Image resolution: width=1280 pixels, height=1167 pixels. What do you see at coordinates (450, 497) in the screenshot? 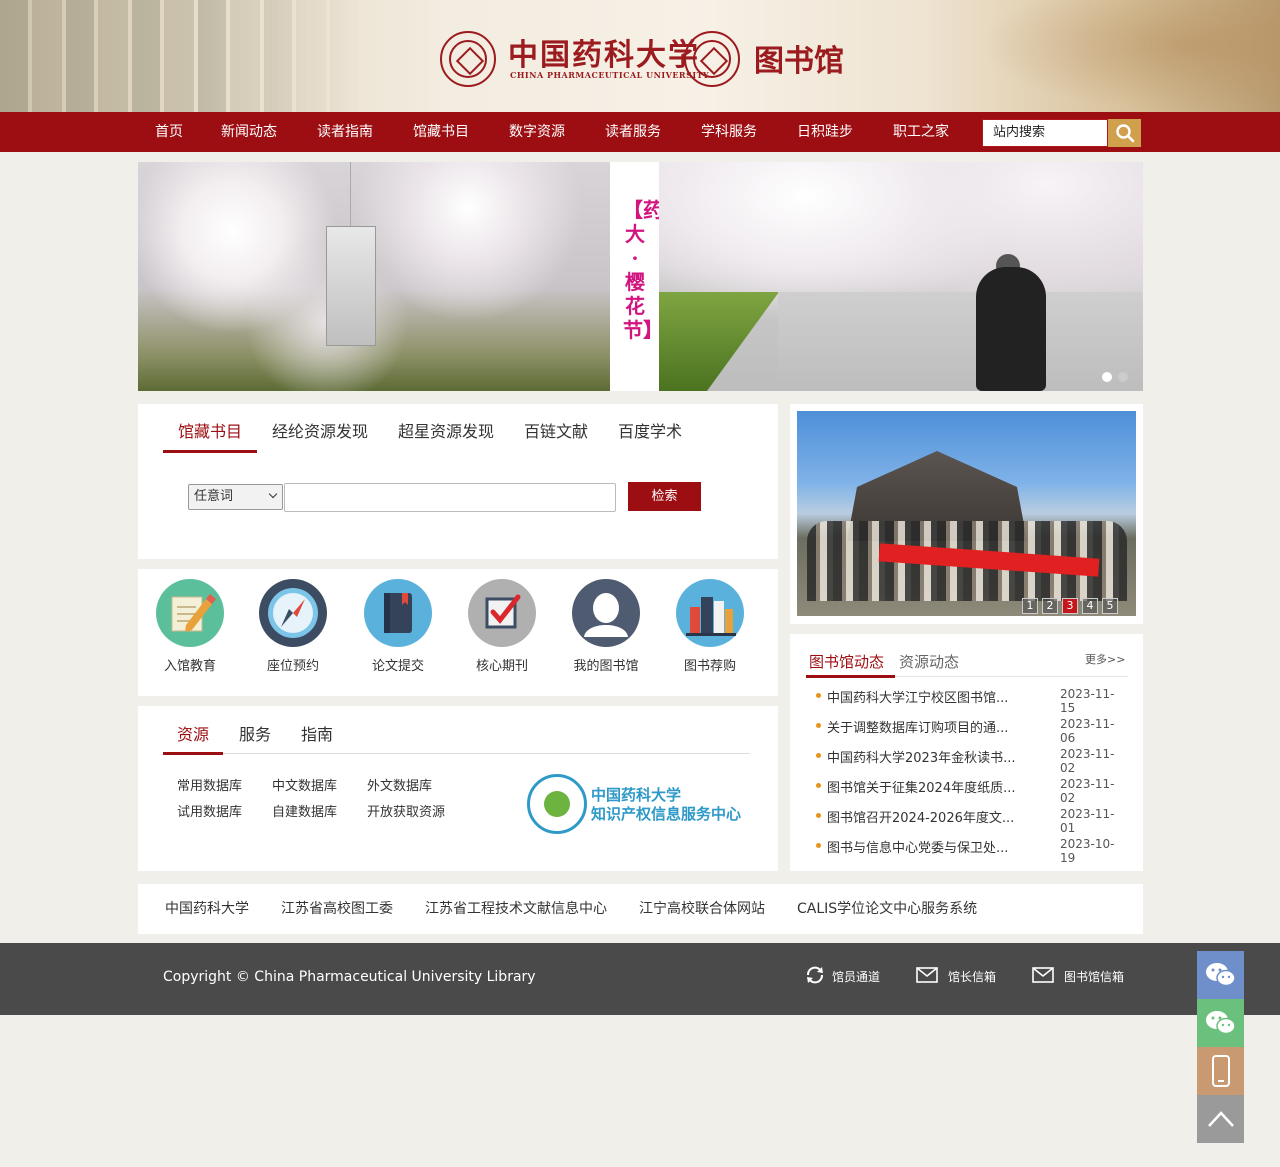
I see `catalog-keyword-input` at bounding box center [450, 497].